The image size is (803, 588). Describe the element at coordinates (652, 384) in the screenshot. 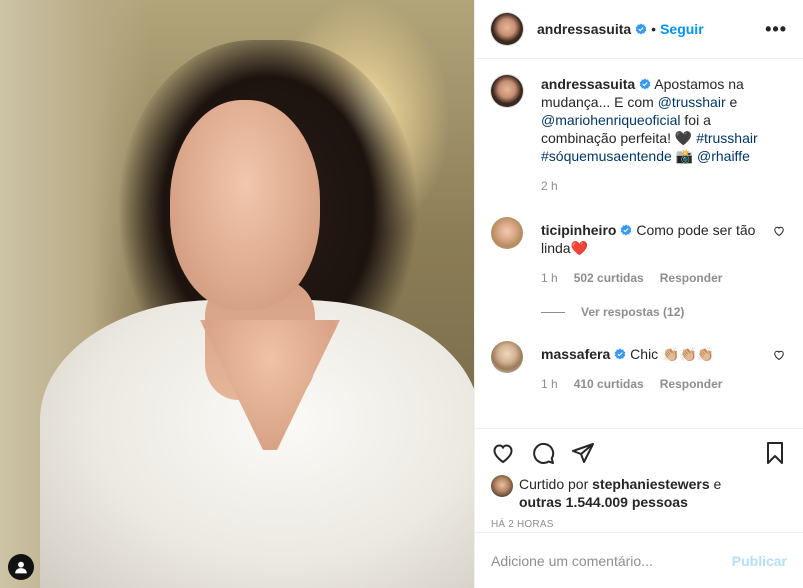

I see `comment-meta: 1 h 410 curtidas Responder` at that location.